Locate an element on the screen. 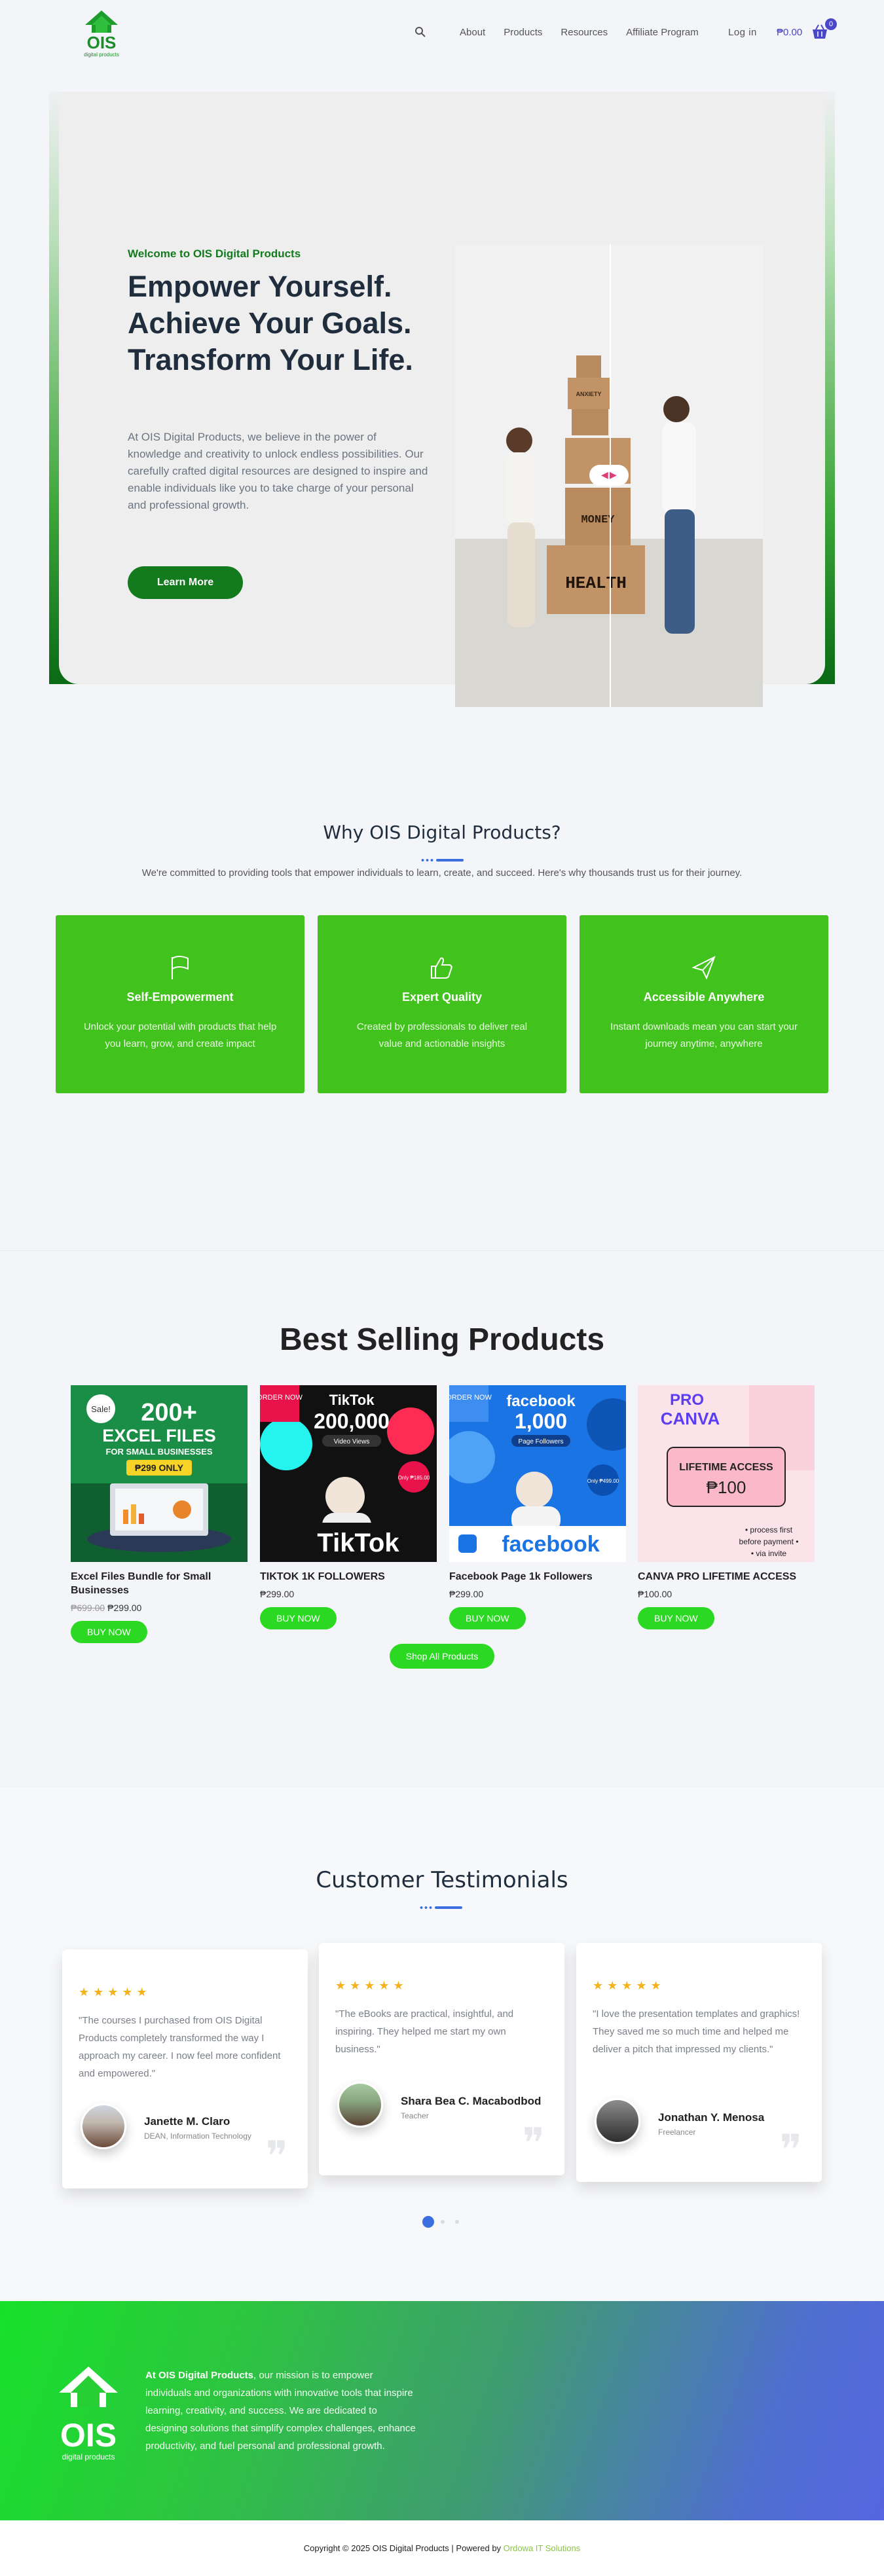  ois-logo: OIS digital products is located at coordinates (101, 34).